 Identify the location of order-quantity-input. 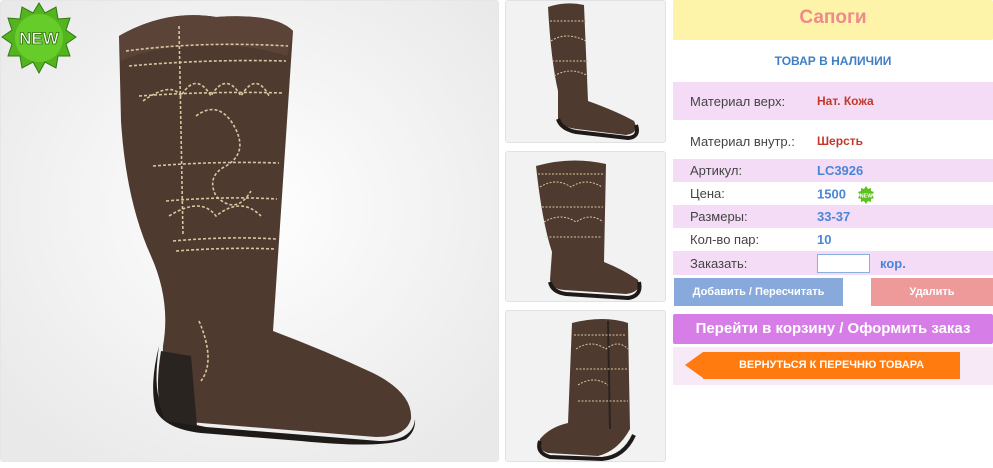
(843, 263).